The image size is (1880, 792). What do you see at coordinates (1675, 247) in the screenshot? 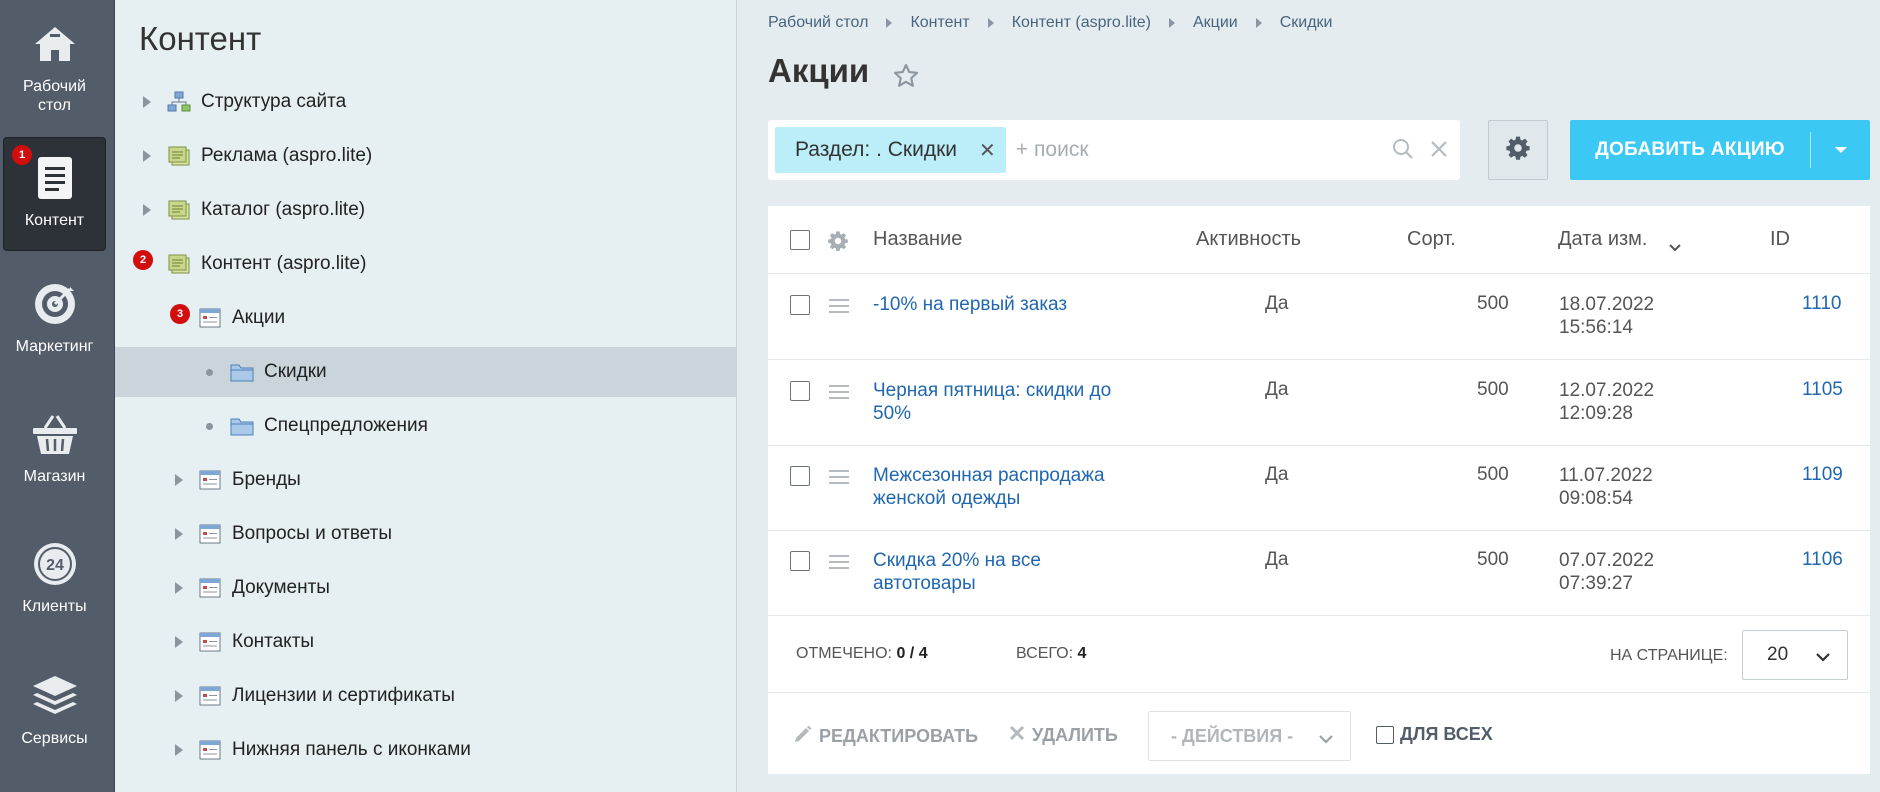
I see `sort-desc-chevron-icon` at bounding box center [1675, 247].